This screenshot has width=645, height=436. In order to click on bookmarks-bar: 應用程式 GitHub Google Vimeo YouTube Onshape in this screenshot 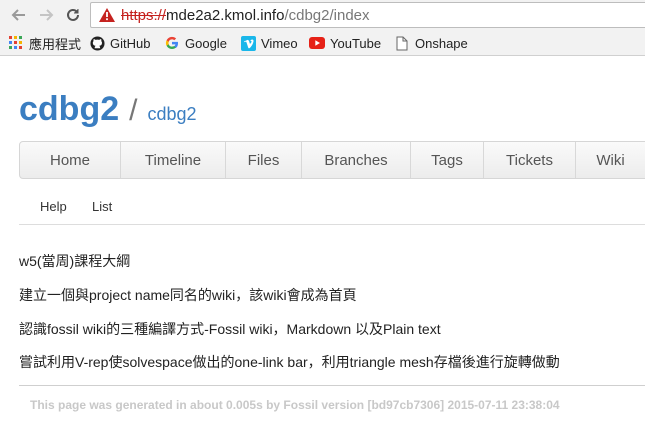, I will do `click(322, 43)`.